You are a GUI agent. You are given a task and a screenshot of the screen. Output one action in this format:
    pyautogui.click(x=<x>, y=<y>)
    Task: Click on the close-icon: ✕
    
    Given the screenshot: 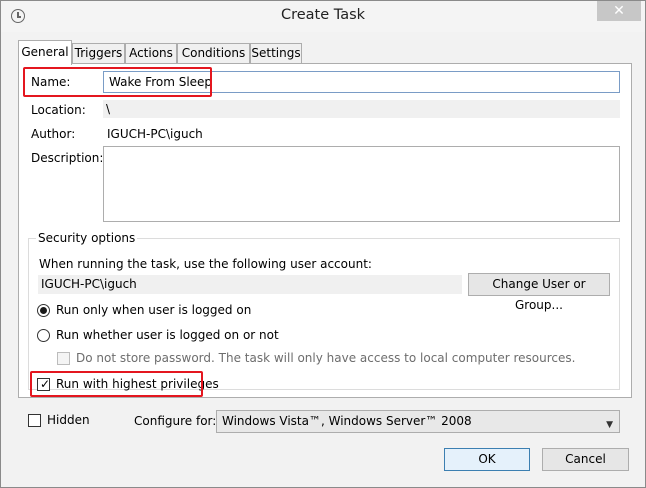 What is the action you would take?
    pyautogui.click(x=619, y=11)
    